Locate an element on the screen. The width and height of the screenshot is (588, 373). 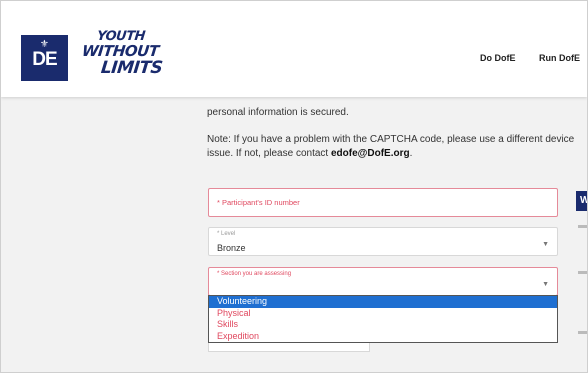
dofe-logo: ⚜ DE is located at coordinates (44, 58).